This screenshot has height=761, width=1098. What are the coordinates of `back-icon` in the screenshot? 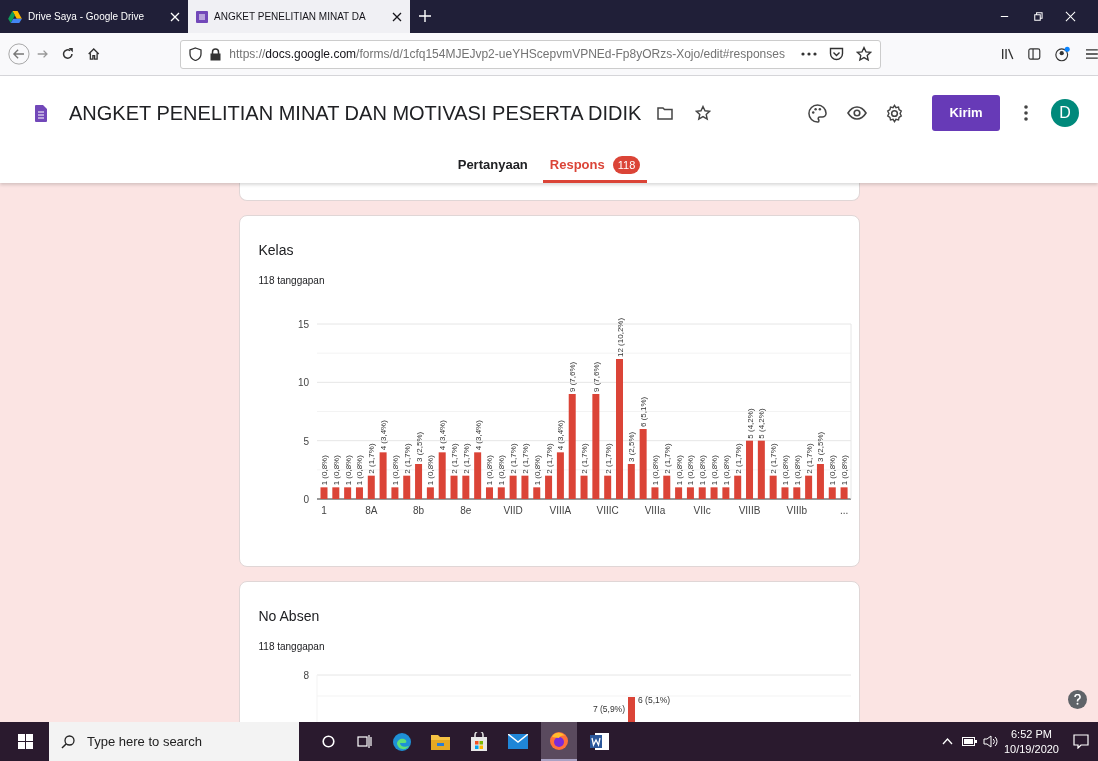 It's located at (19, 54).